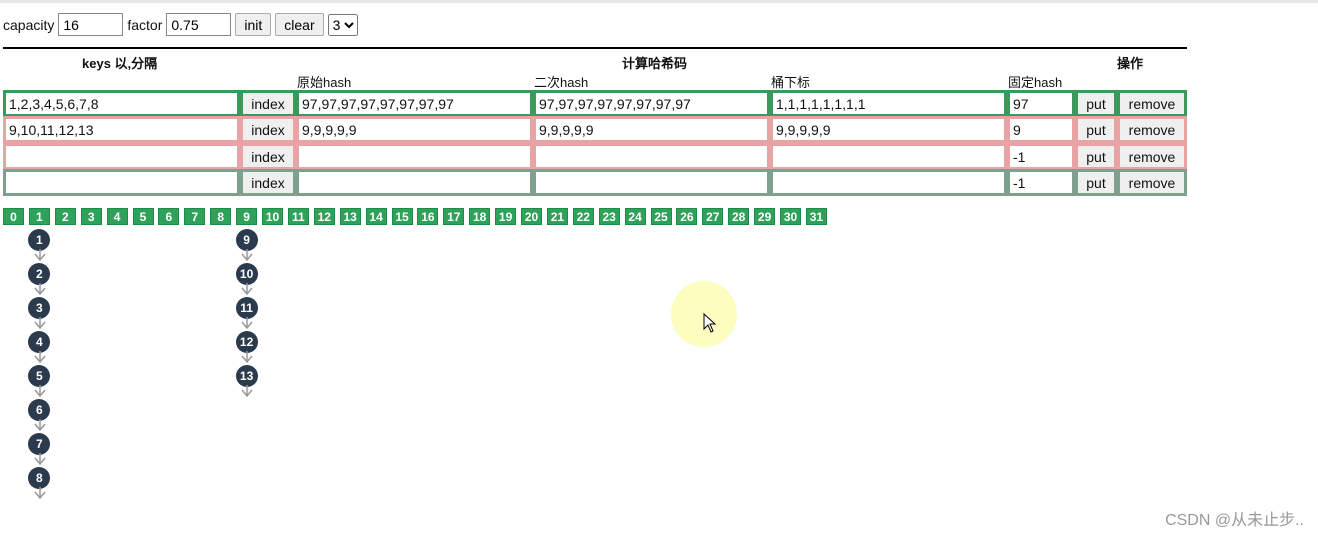 The height and width of the screenshot is (535, 1318). Describe the element at coordinates (791, 82) in the screenshot. I see `bucket-index-header: 桶下标` at that location.